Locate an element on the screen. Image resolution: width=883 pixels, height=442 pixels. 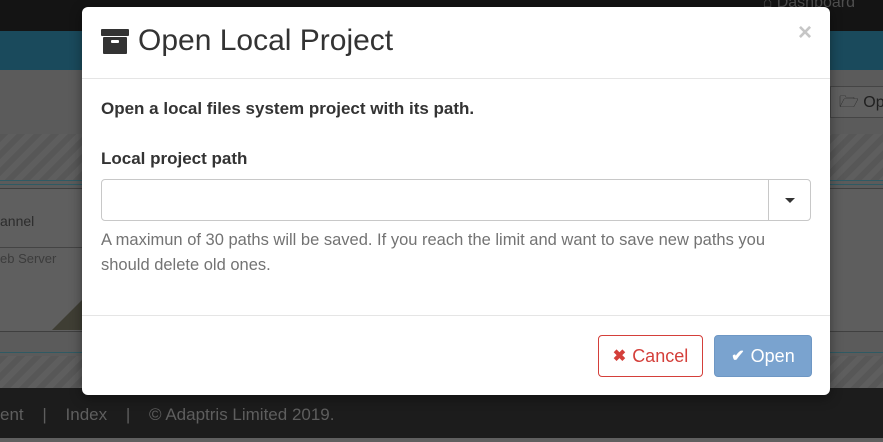
path-field-label: Local project path is located at coordinates (174, 158).